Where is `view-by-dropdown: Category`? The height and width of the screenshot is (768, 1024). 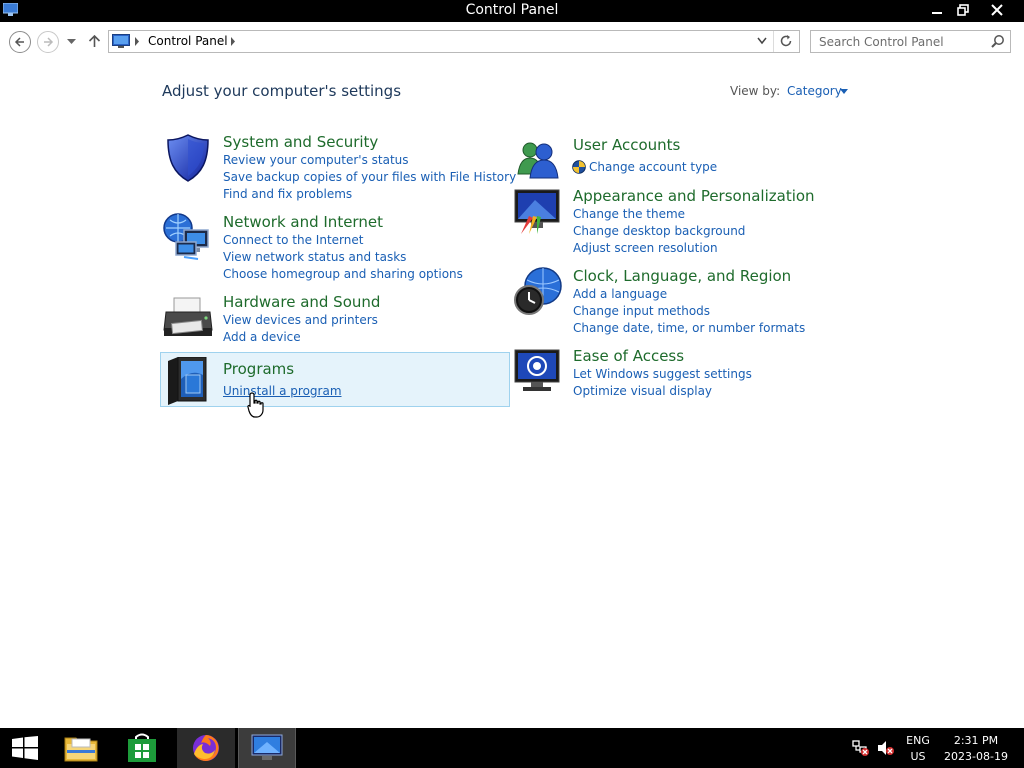 view-by-dropdown: Category is located at coordinates (814, 91).